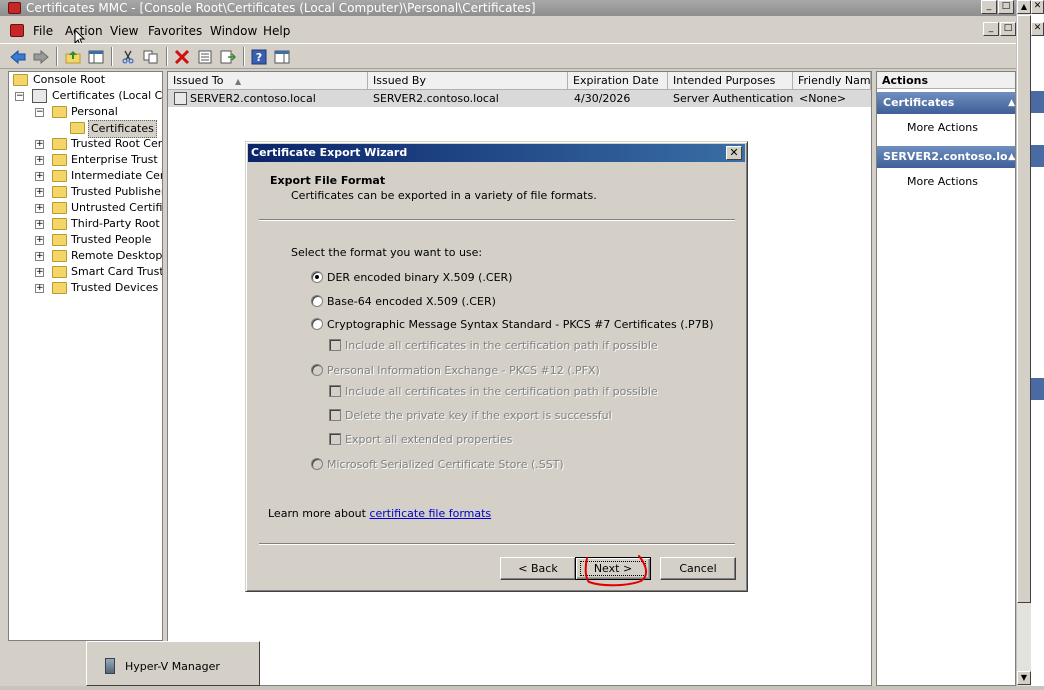 Image resolution: width=1044 pixels, height=690 pixels. Describe the element at coordinates (618, 81) in the screenshot. I see `column-header-expiration-date: Expiration Date` at that location.